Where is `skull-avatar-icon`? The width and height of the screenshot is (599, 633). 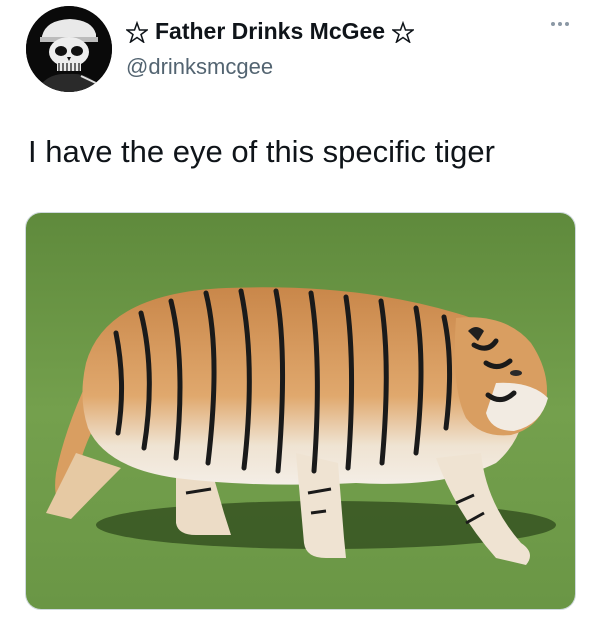
skull-avatar-icon is located at coordinates (69, 49).